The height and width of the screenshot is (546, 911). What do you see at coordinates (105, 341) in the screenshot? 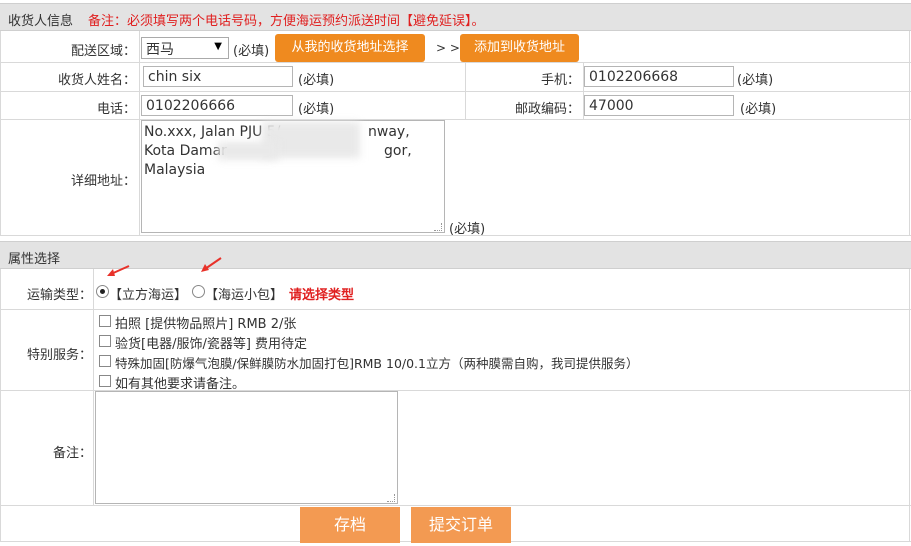
I see `inspection-service-checkbox` at bounding box center [105, 341].